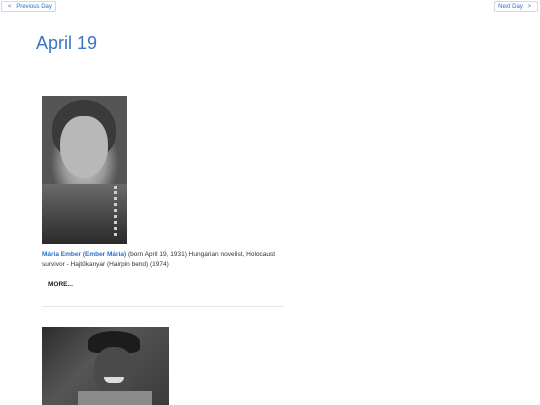  What do you see at coordinates (84, 254) in the screenshot?
I see `author-name-link: Mária Ember (Ember Mária)` at bounding box center [84, 254].